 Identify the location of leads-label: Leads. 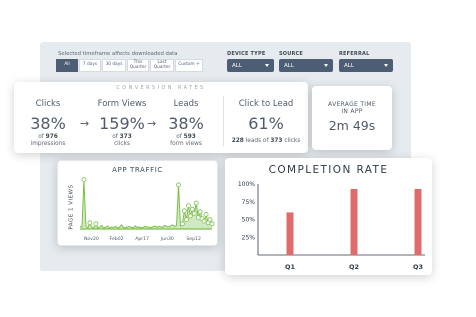
(186, 104).